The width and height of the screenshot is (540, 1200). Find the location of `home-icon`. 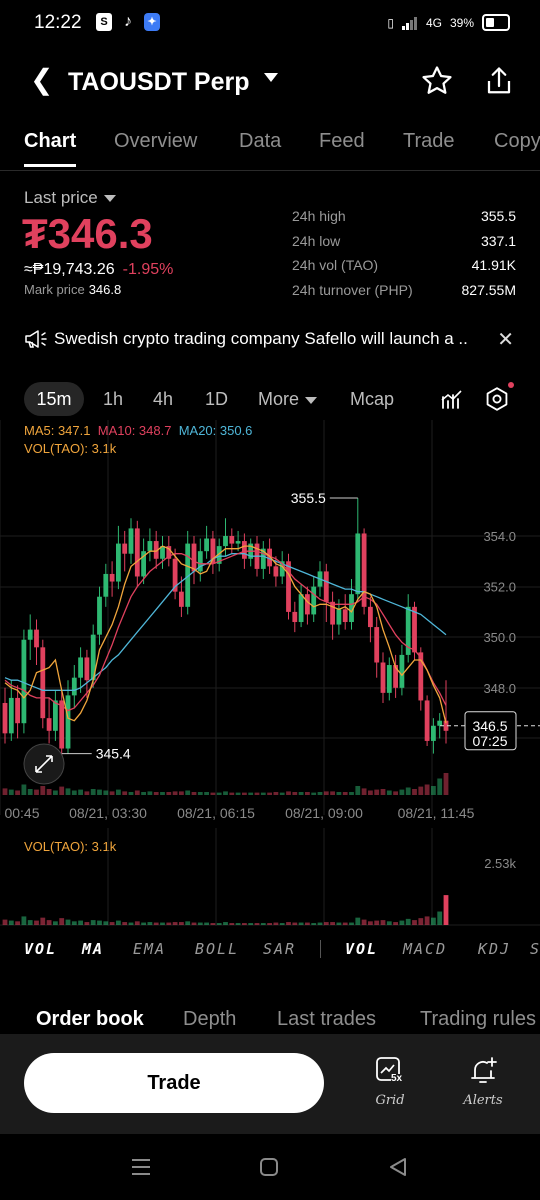

home-icon is located at coordinates (269, 1167).